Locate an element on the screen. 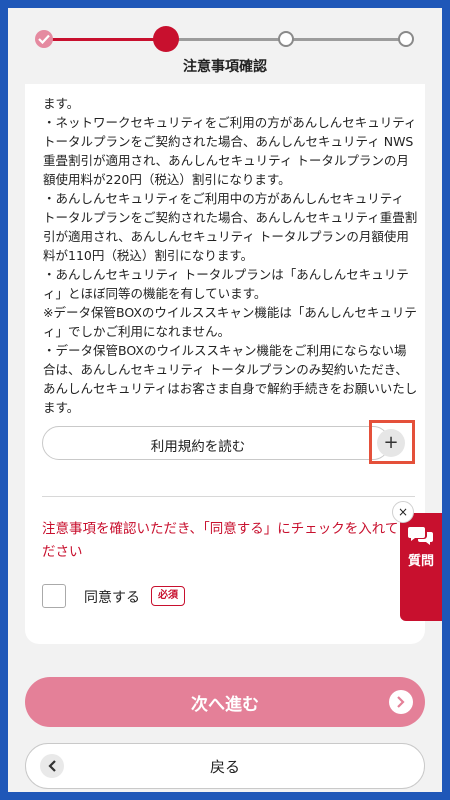  back-label: 戻る is located at coordinates (224, 767).